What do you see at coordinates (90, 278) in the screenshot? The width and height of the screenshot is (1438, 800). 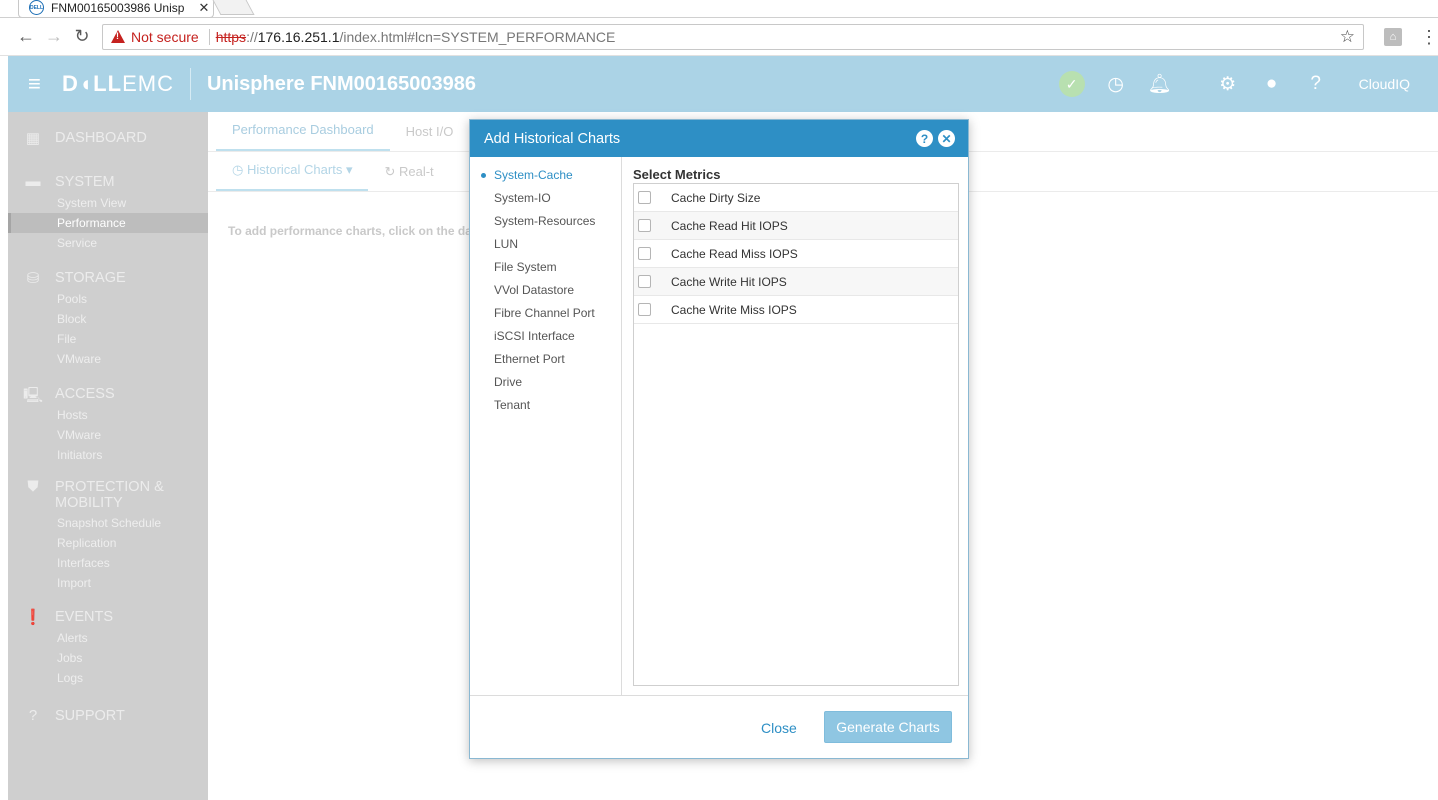 I see `sidebar-section-label: STORAGE` at bounding box center [90, 278].